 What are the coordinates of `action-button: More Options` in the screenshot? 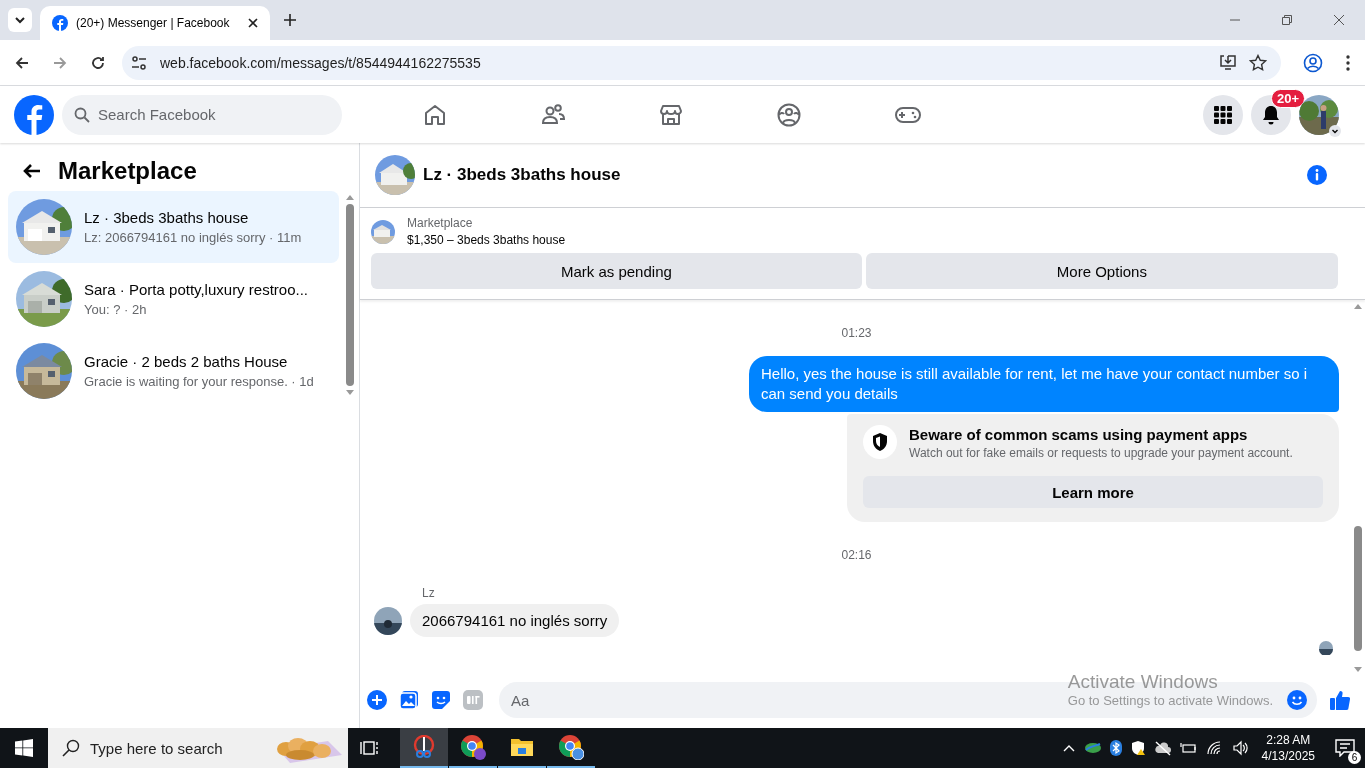 It's located at (1101, 271).